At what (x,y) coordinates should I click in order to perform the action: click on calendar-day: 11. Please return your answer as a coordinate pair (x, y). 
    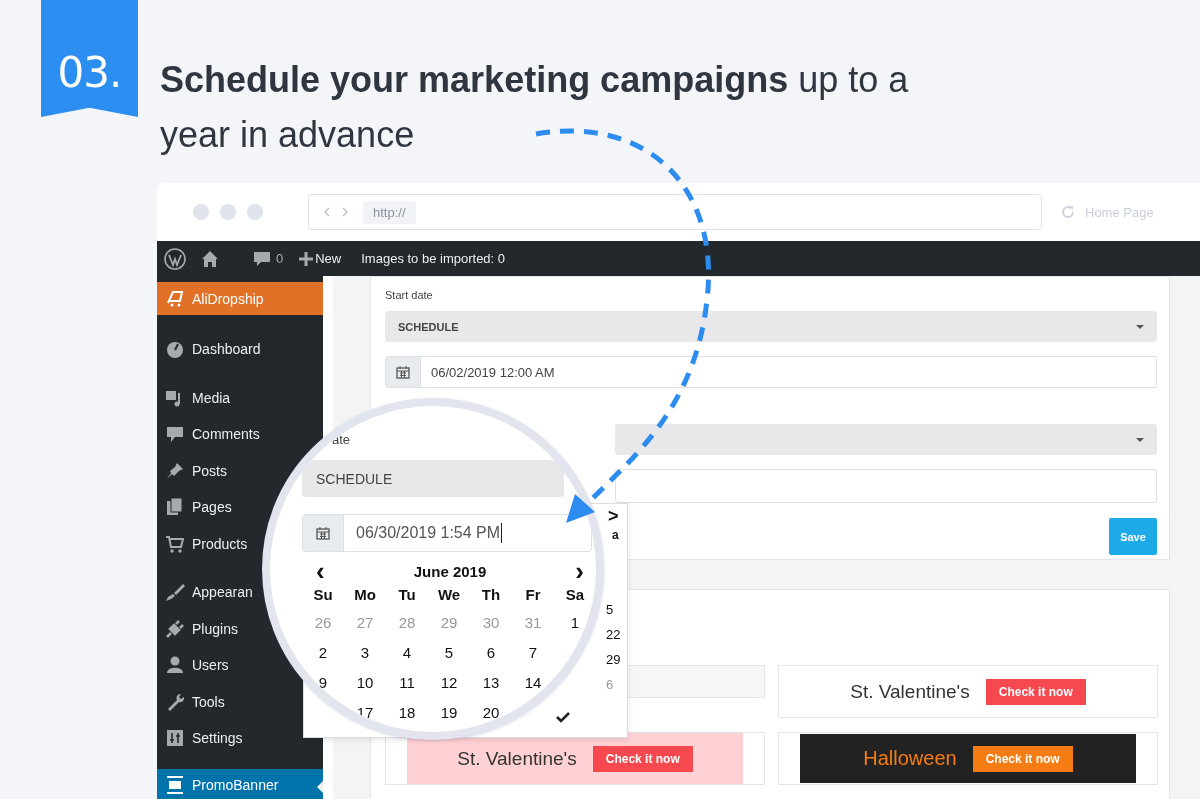
    Looking at the image, I should click on (407, 683).